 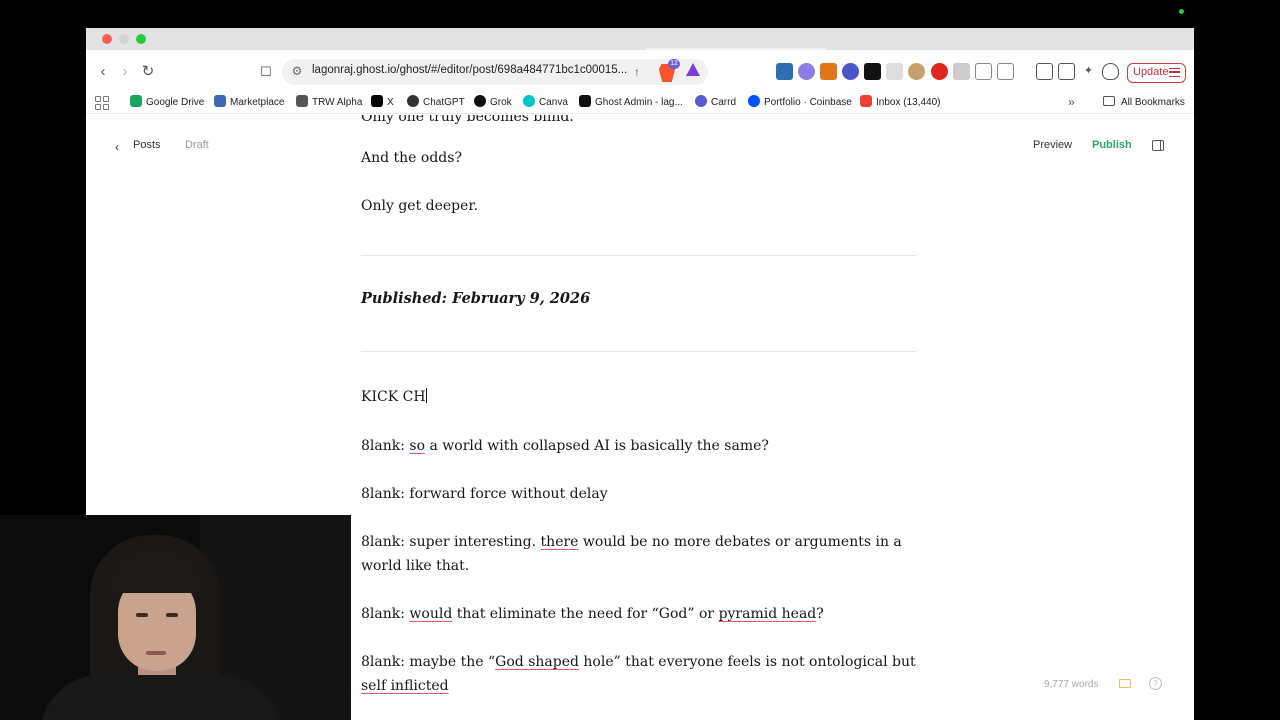 I want to click on bookmark-google-drive: Google Drive, so click(x=167, y=103).